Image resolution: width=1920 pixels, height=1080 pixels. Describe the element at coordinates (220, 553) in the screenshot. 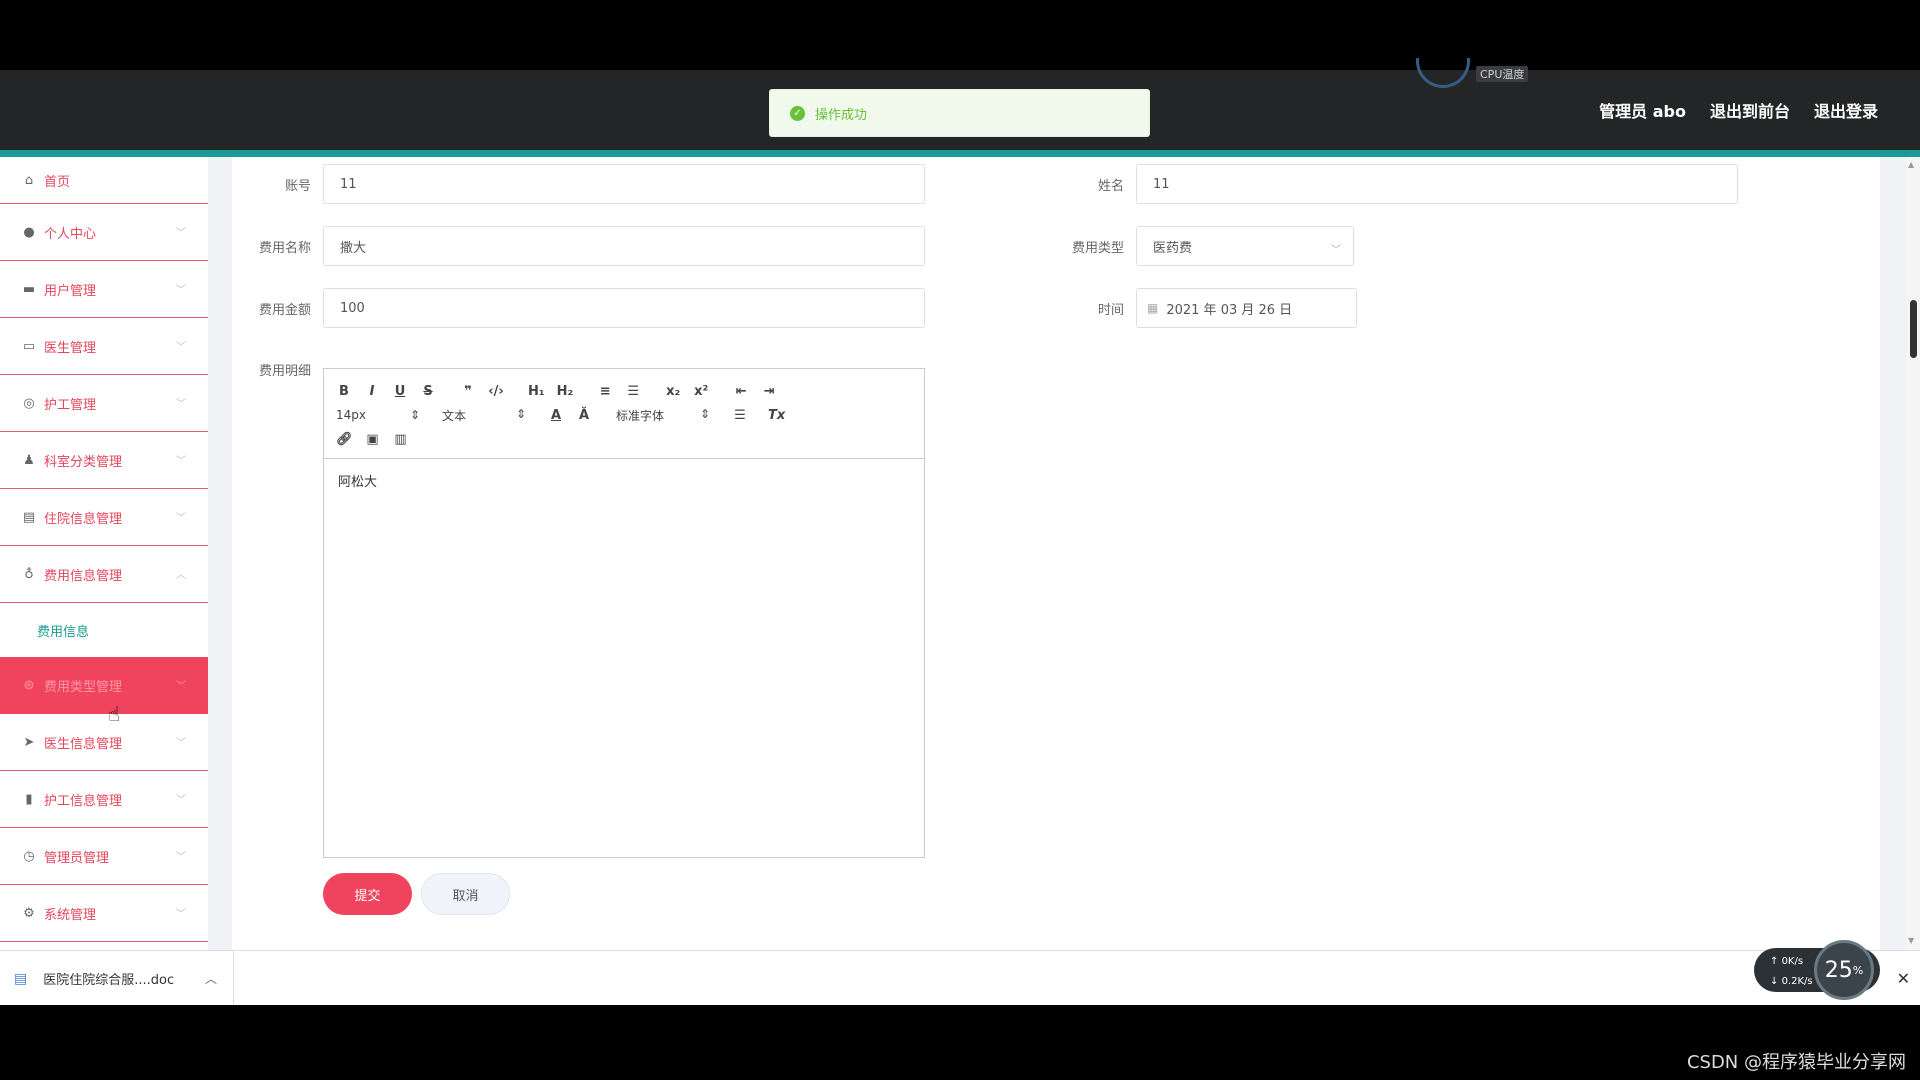

I see `main-left-gutter` at that location.